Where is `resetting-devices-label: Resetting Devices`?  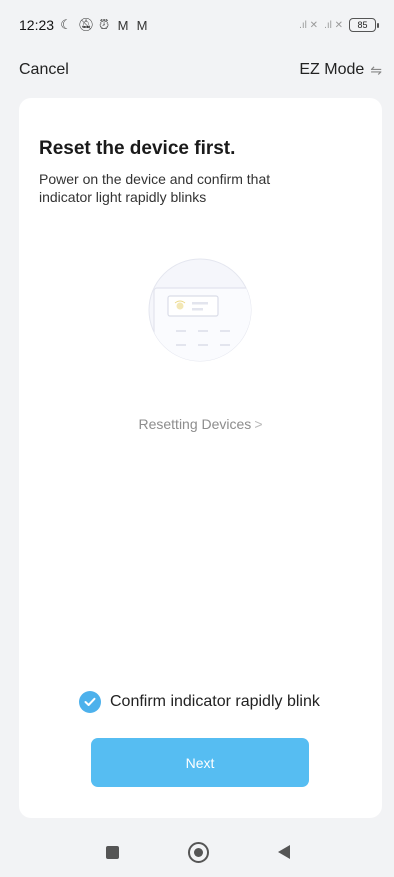 resetting-devices-label: Resetting Devices is located at coordinates (195, 424).